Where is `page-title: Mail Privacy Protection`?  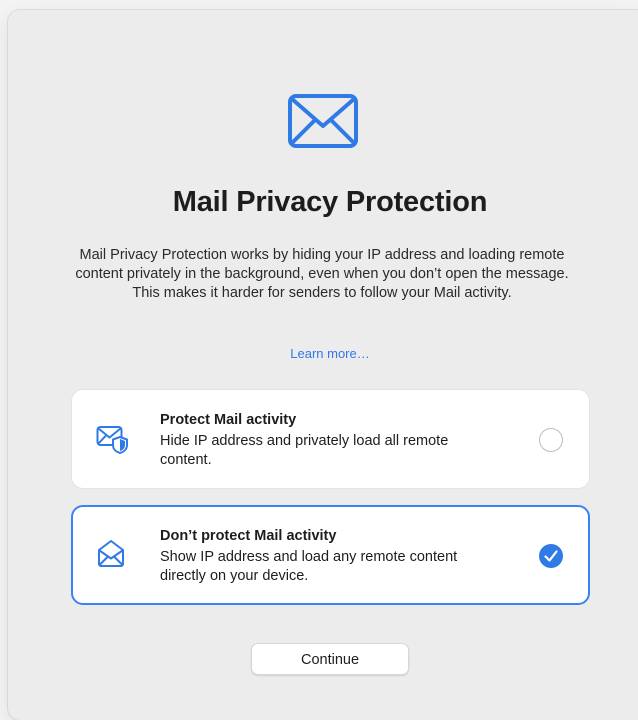 page-title: Mail Privacy Protection is located at coordinates (330, 202).